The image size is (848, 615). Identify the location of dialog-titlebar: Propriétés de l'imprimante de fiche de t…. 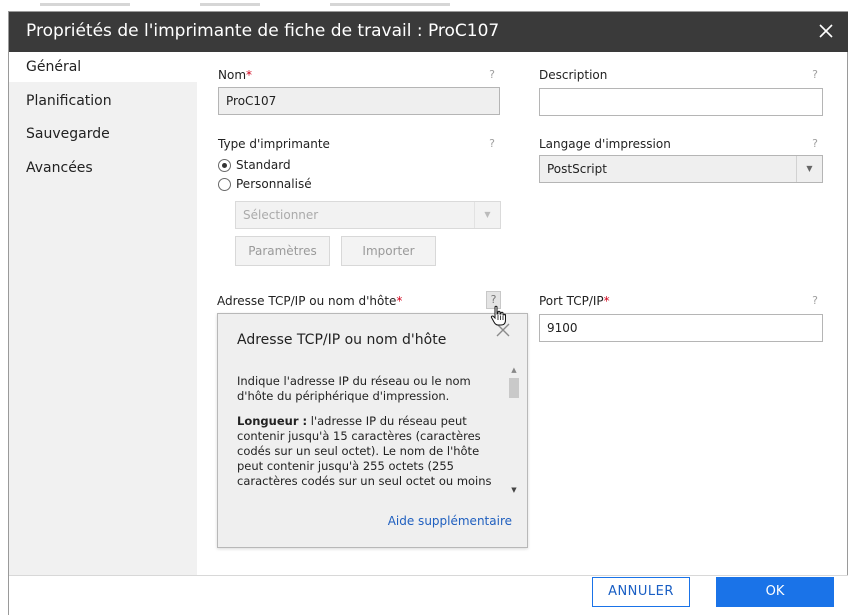
(428, 32).